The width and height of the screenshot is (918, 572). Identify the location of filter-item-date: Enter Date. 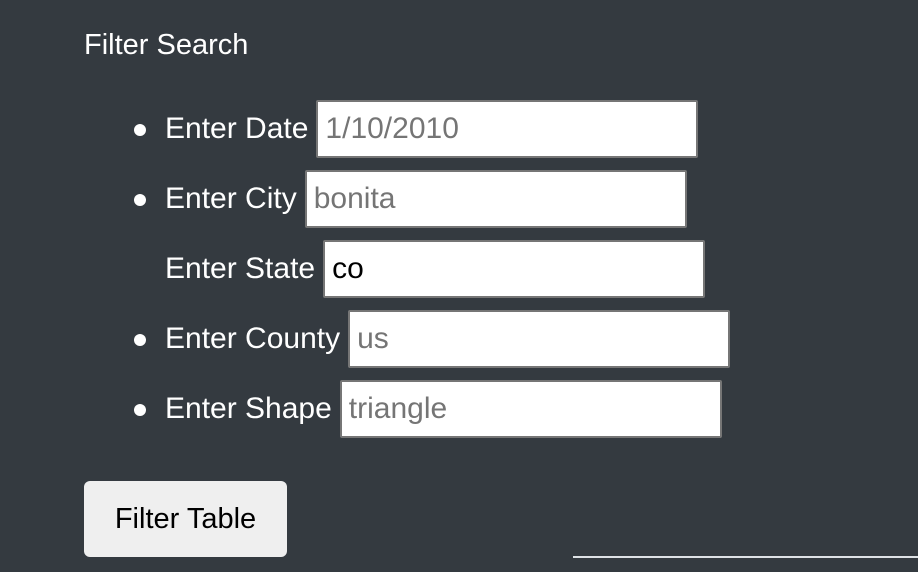
(365, 134).